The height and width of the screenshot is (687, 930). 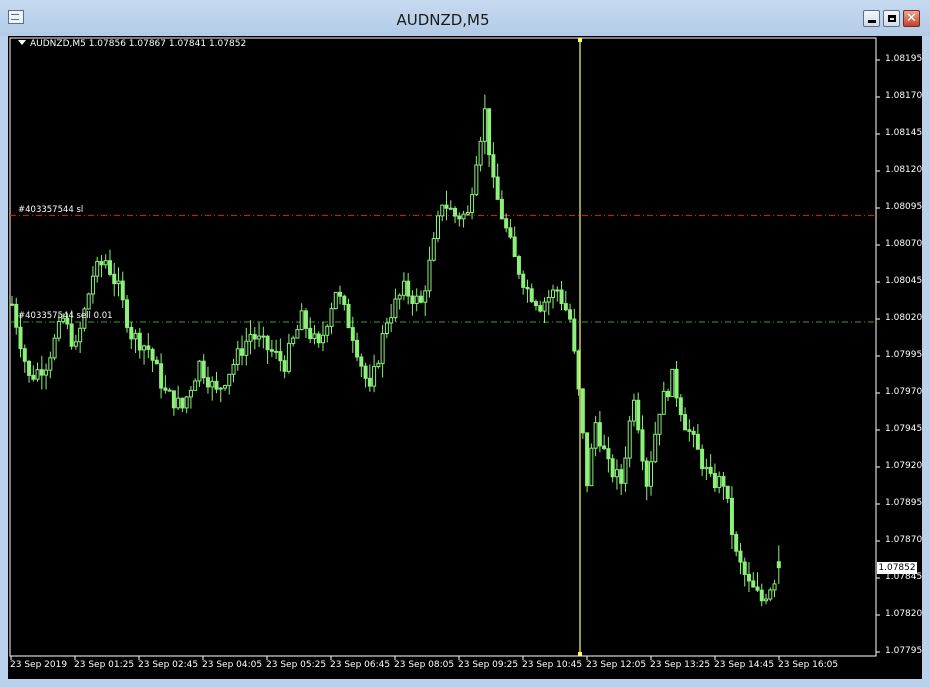 What do you see at coordinates (580, 654) in the screenshot?
I see `vertical-line-bottom-handle` at bounding box center [580, 654].